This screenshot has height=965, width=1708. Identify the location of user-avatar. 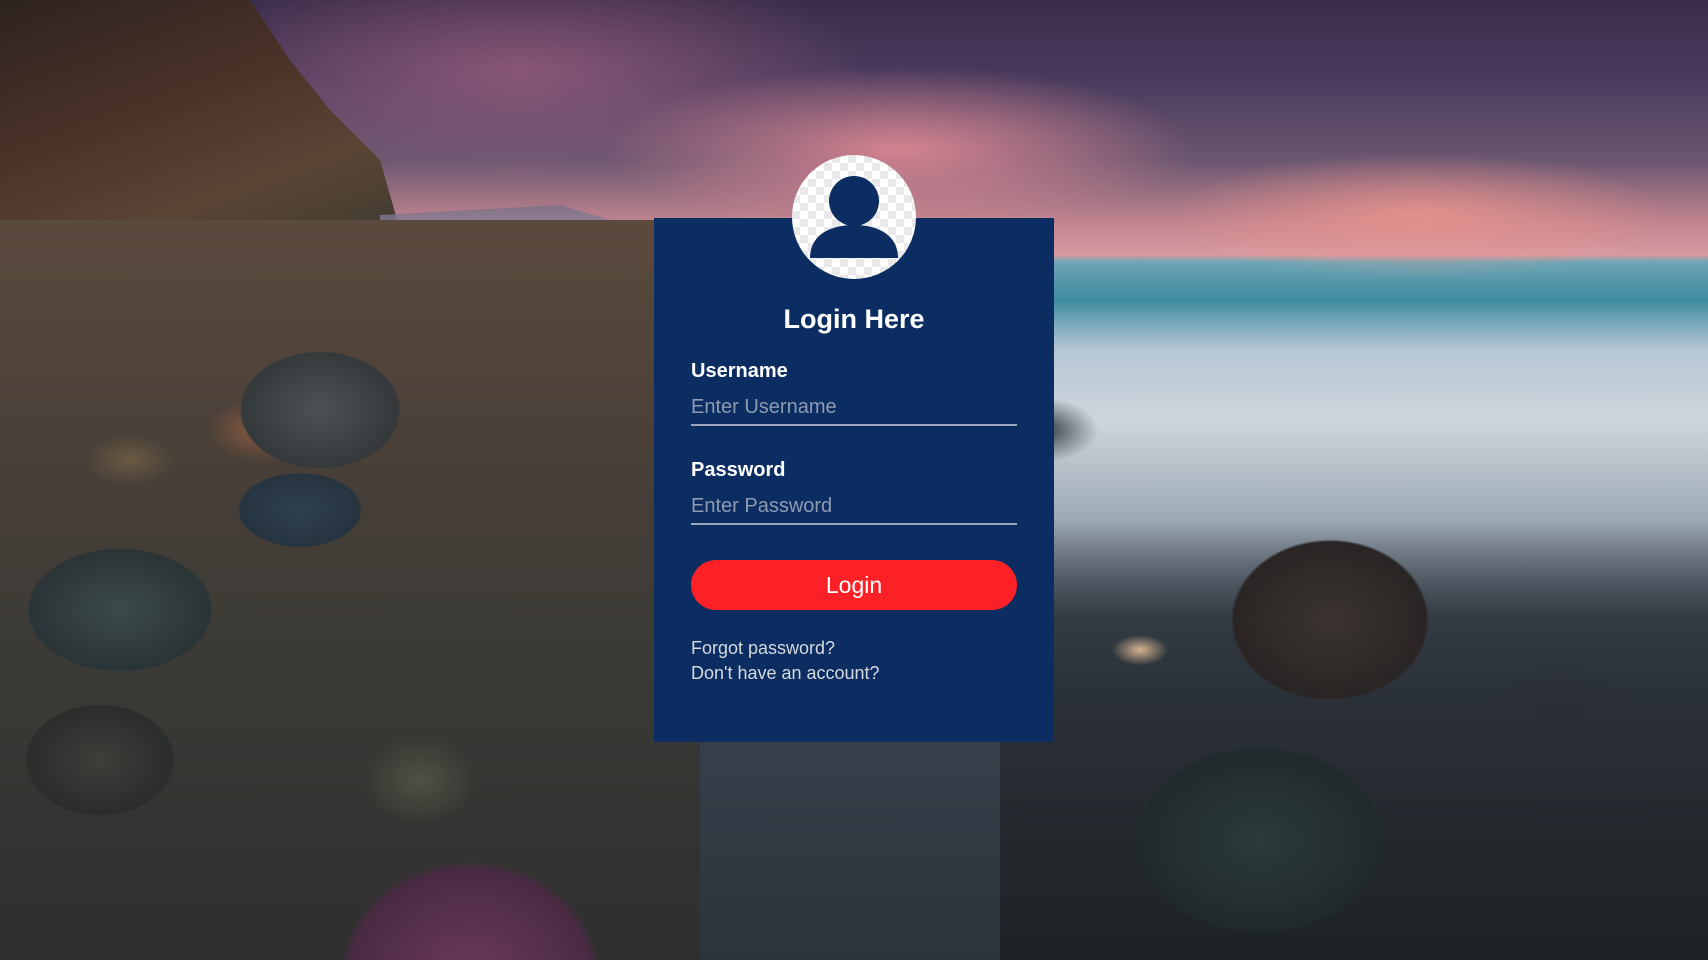
(854, 217).